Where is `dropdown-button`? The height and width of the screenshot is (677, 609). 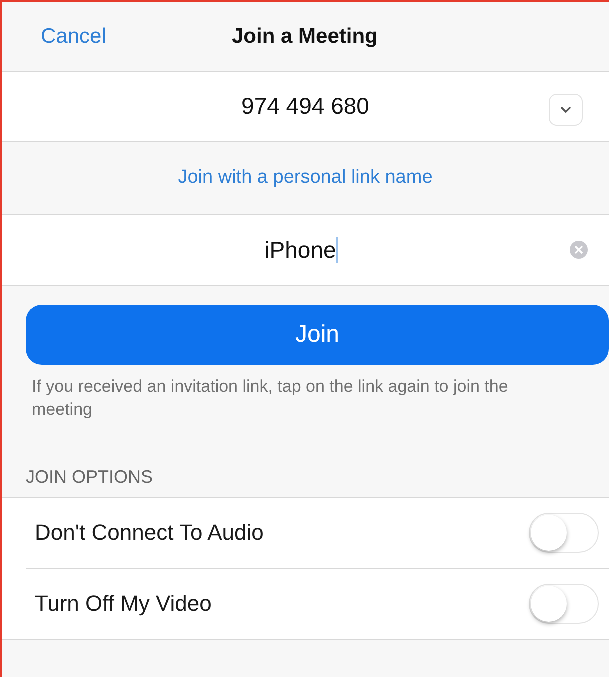
dropdown-button is located at coordinates (566, 110).